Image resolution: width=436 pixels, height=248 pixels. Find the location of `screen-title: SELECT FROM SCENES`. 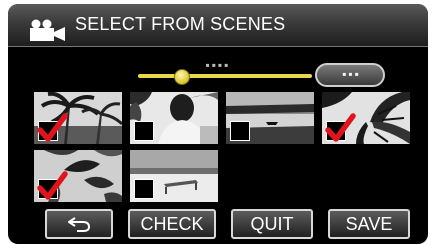

screen-title: SELECT FROM SCENES is located at coordinates (180, 24).